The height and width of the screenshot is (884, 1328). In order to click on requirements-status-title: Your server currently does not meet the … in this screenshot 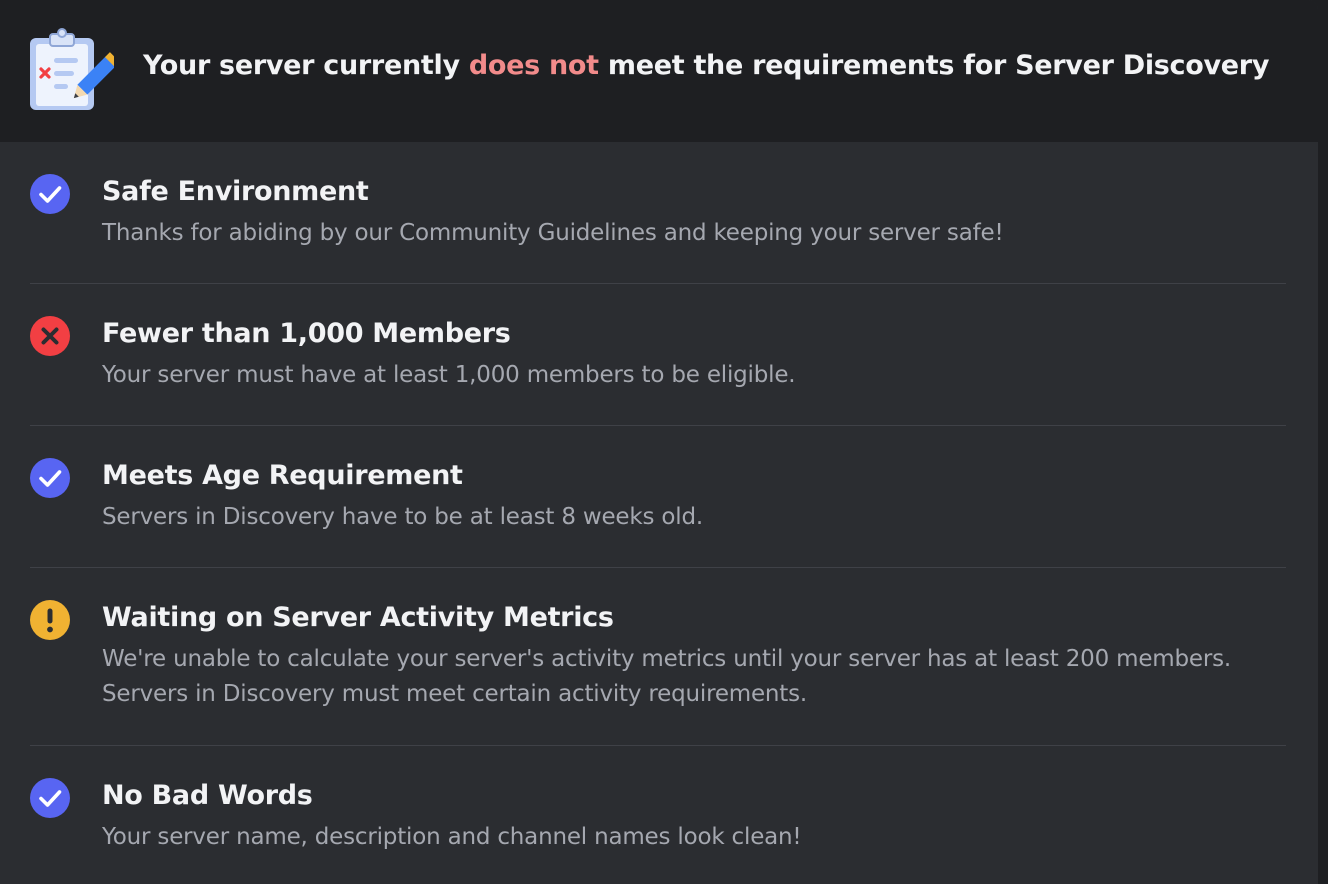, I will do `click(706, 65)`.